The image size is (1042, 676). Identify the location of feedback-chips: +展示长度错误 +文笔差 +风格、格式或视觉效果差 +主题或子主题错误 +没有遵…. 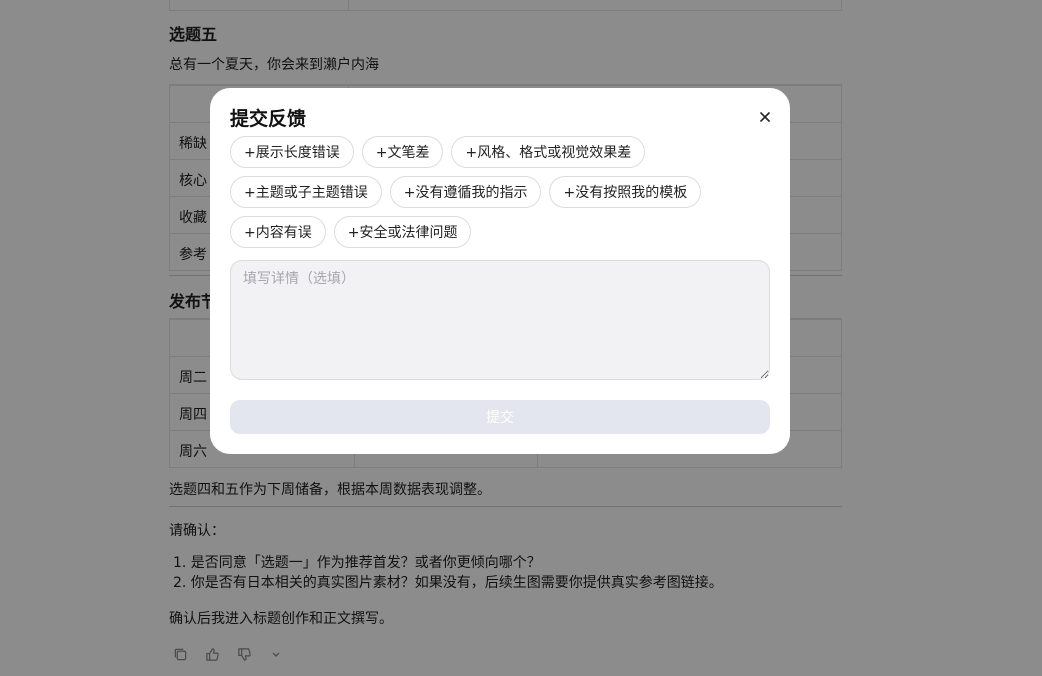
(502, 196).